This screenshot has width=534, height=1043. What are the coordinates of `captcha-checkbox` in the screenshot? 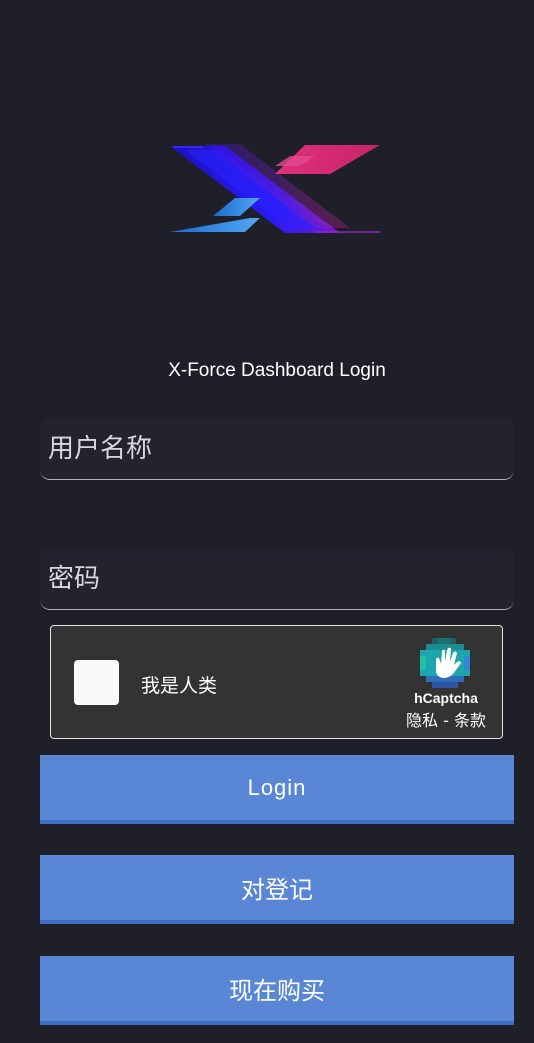 It's located at (96, 682).